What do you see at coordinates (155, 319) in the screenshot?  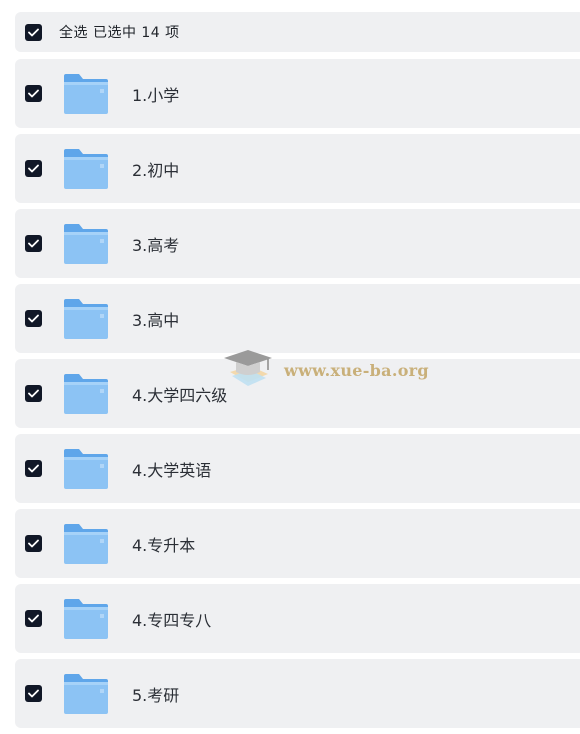 I see `folder-name: 3.高中` at bounding box center [155, 319].